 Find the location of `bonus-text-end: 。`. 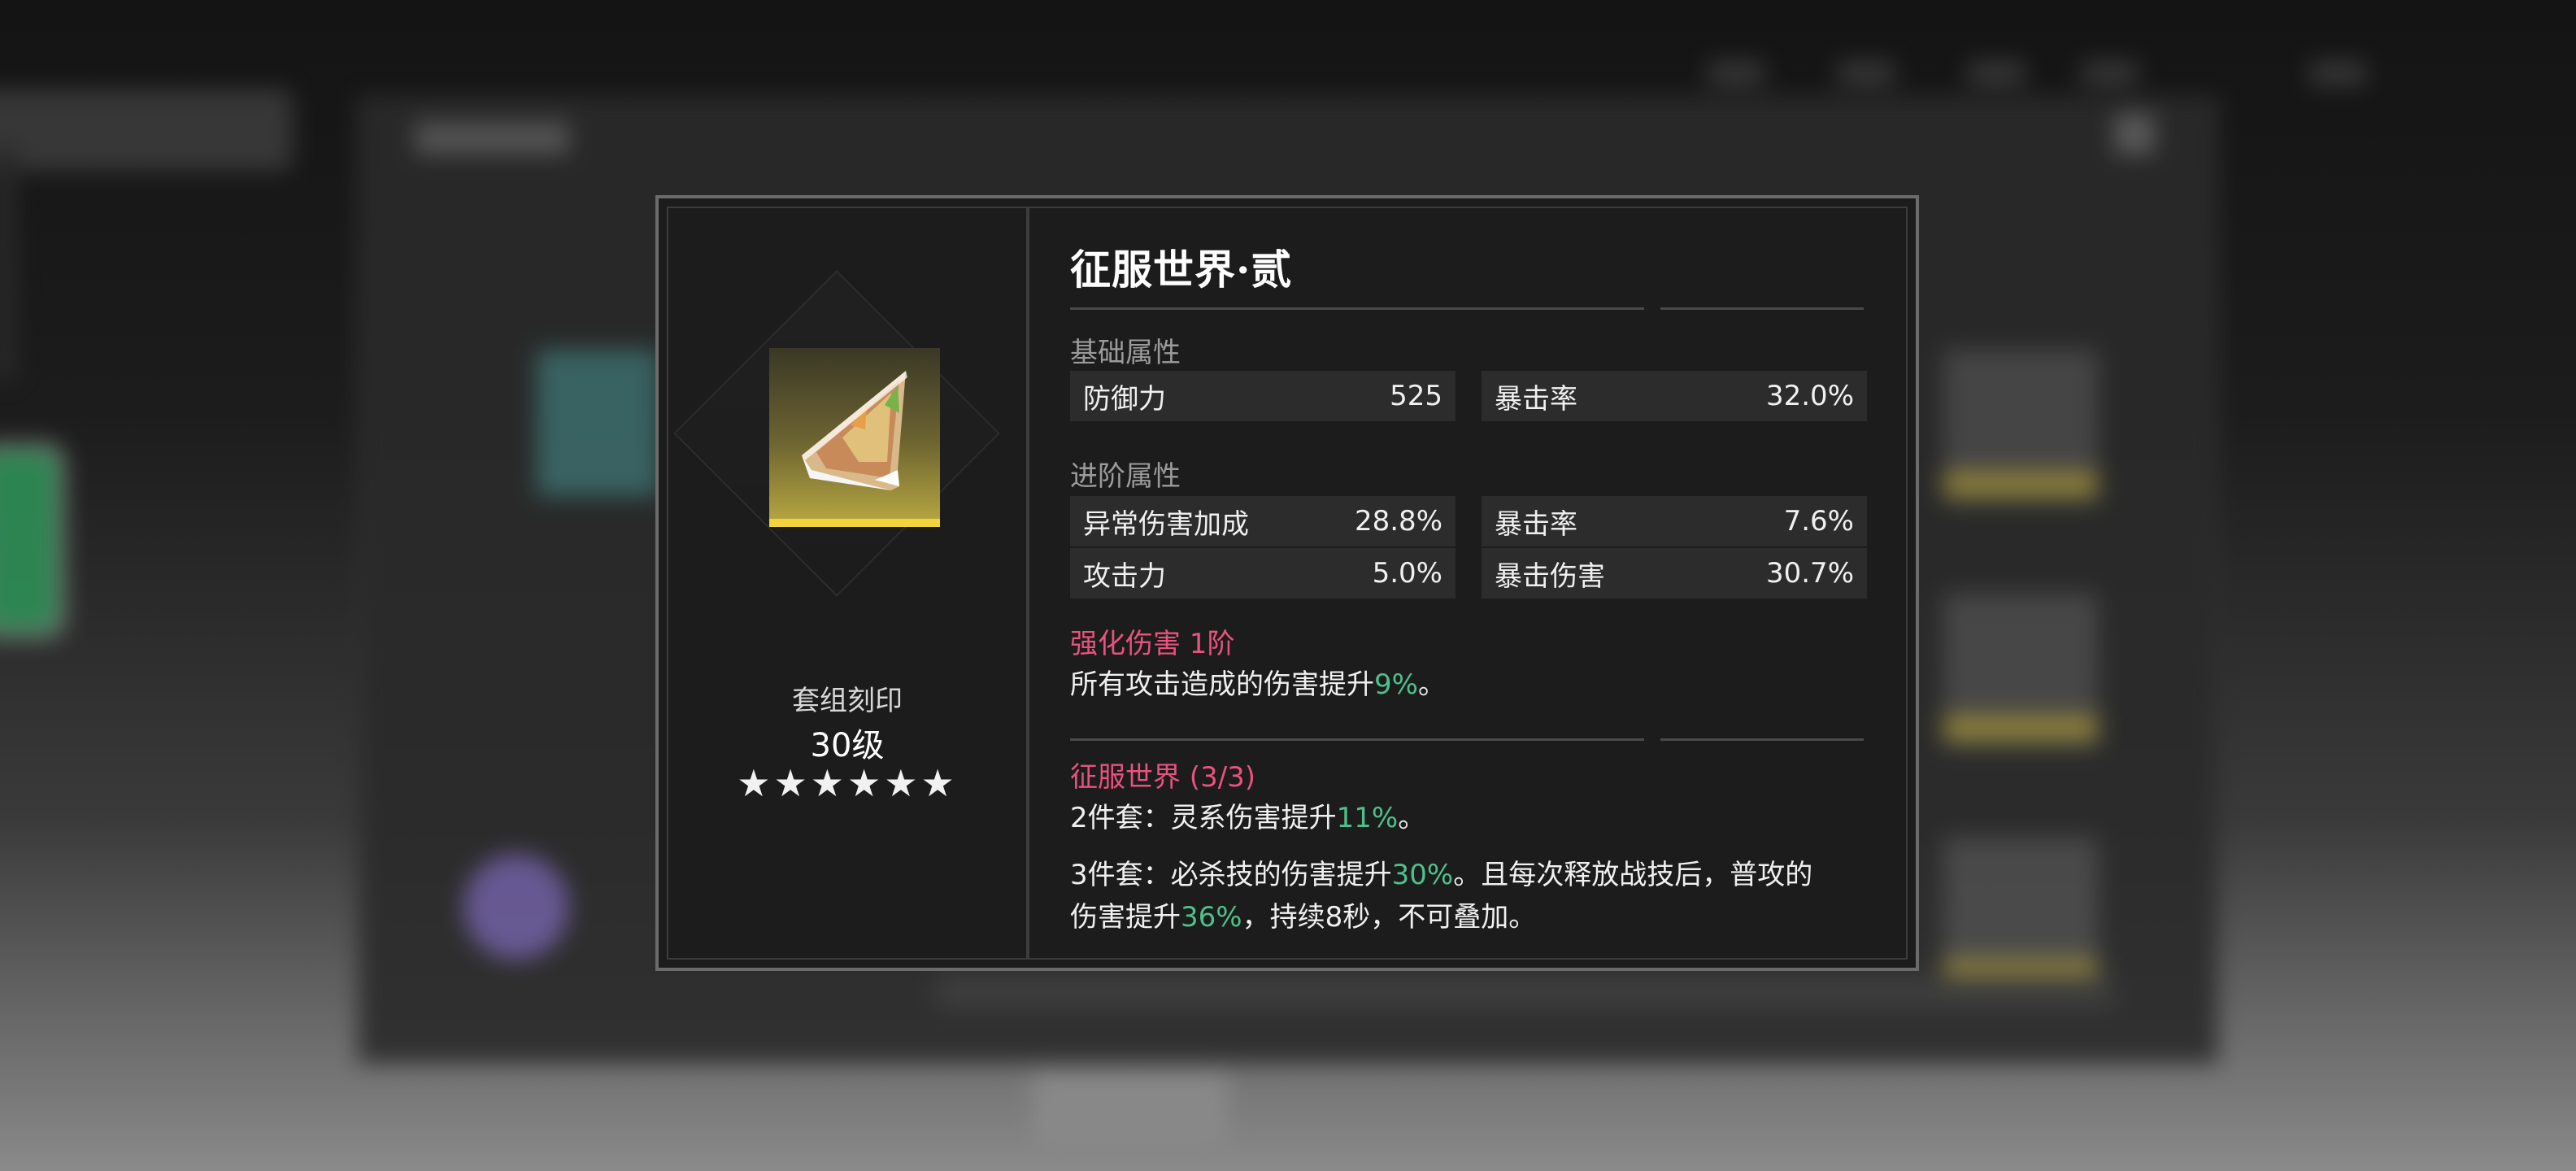

bonus-text-end: 。 is located at coordinates (1412, 818).